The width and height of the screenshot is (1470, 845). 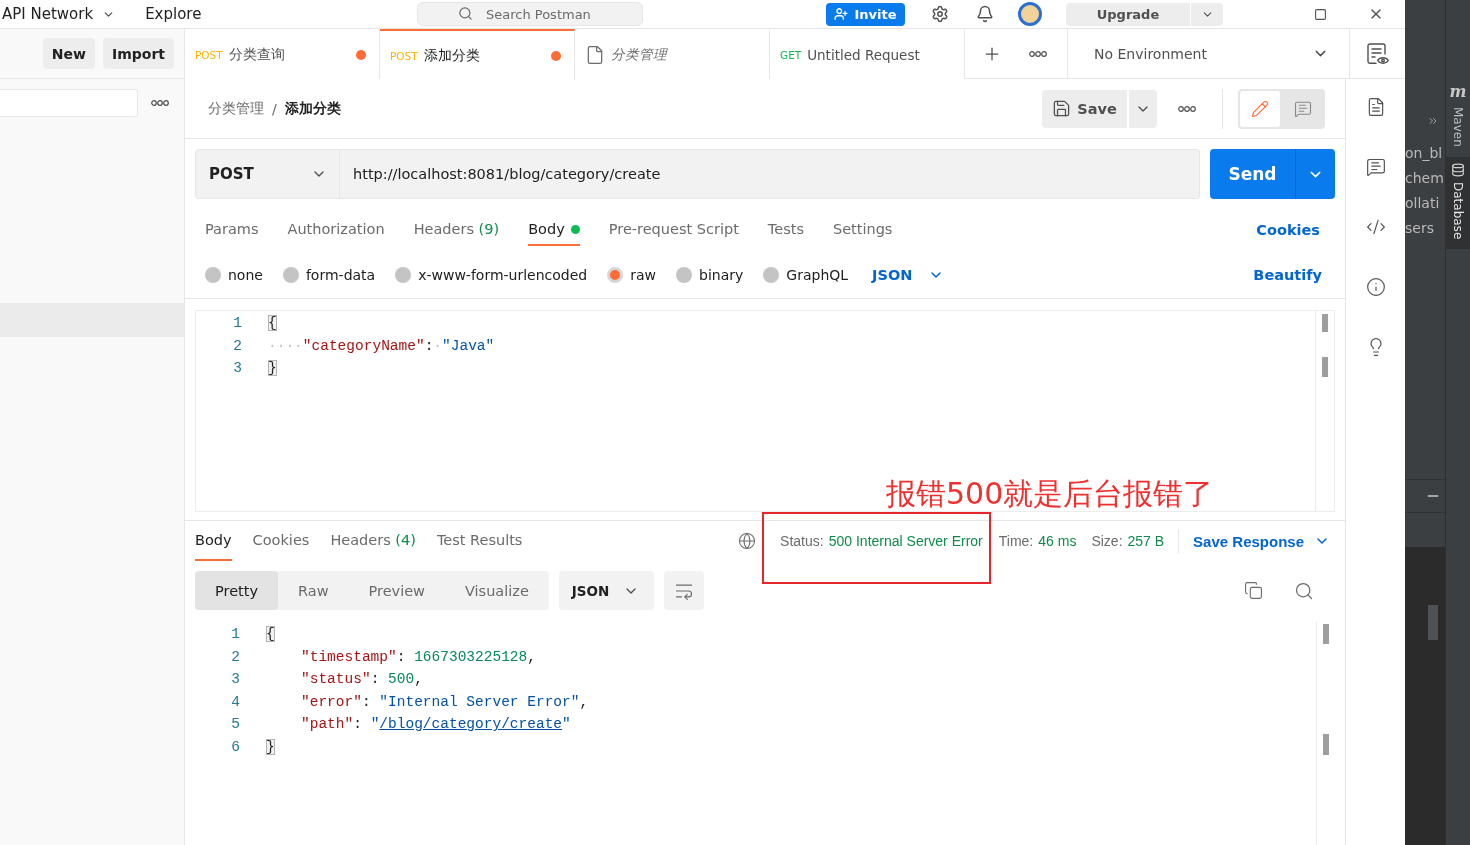 What do you see at coordinates (595, 55) in the screenshot?
I see `file-icon` at bounding box center [595, 55].